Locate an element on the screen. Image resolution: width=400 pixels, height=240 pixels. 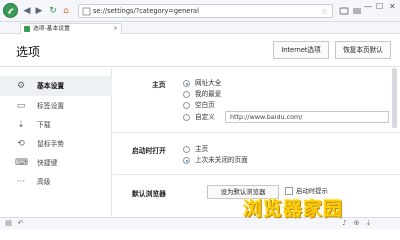
tab-settings: 选项-基本设置 × is located at coordinates (71, 28).